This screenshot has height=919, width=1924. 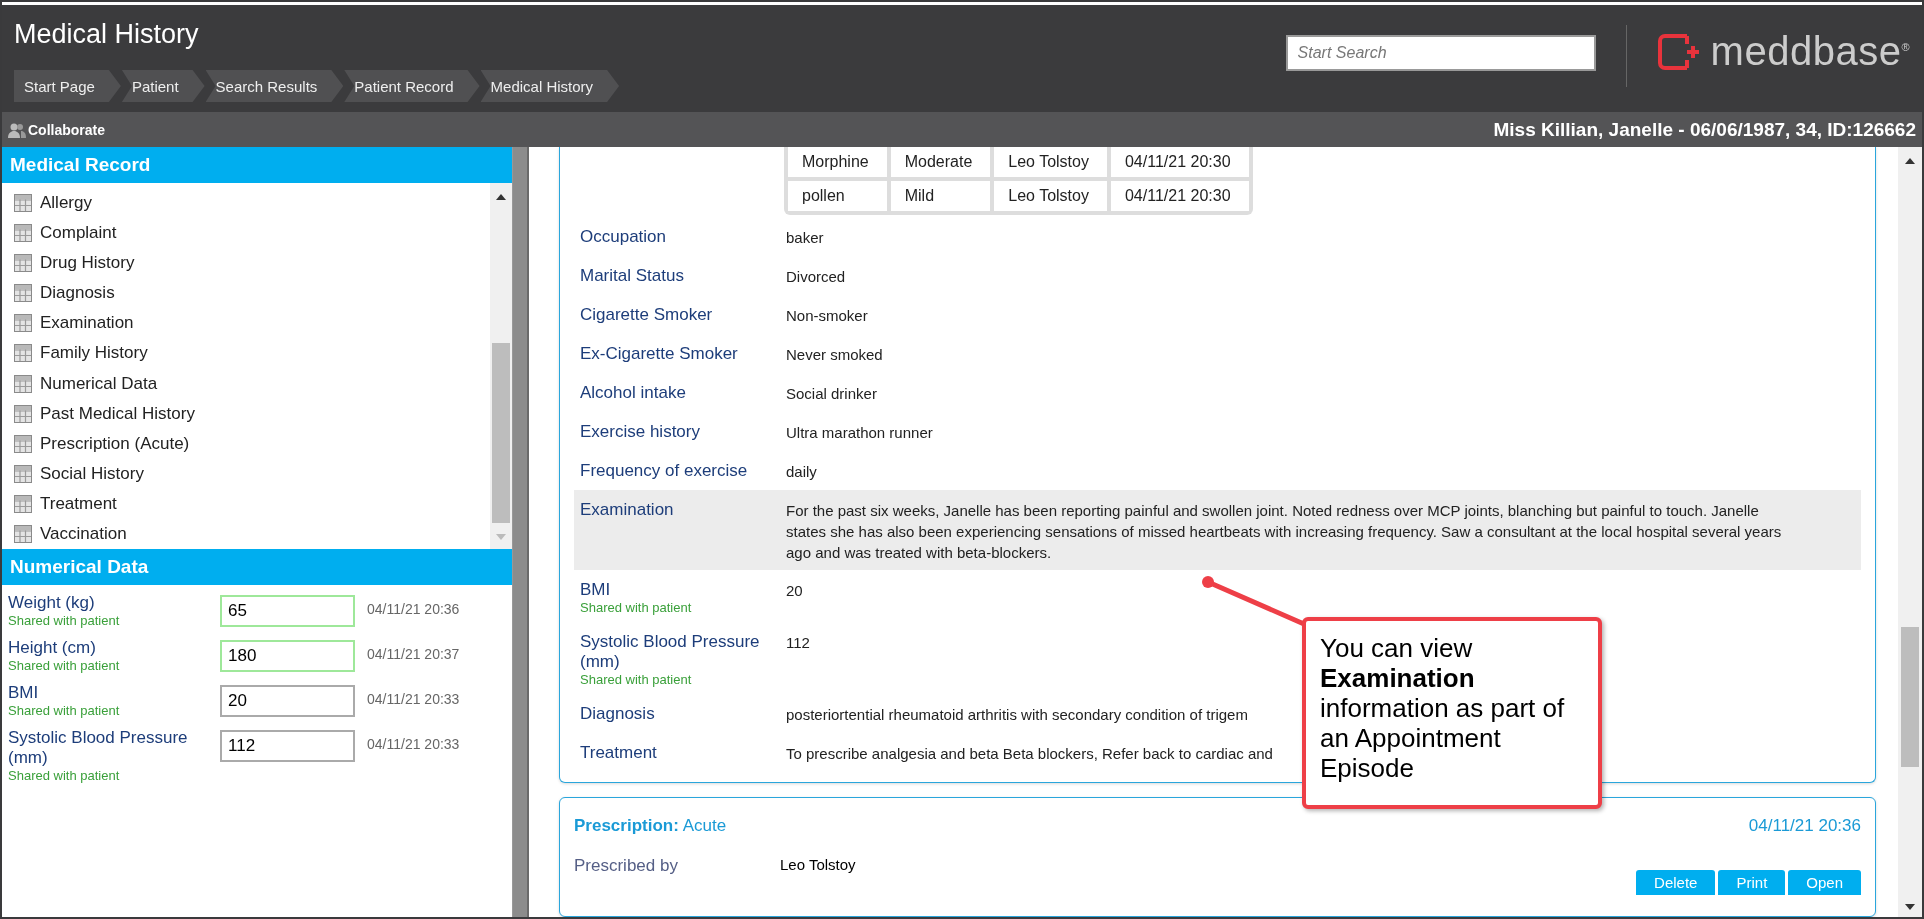 I want to click on table-cell: Moderate, so click(x=940, y=162).